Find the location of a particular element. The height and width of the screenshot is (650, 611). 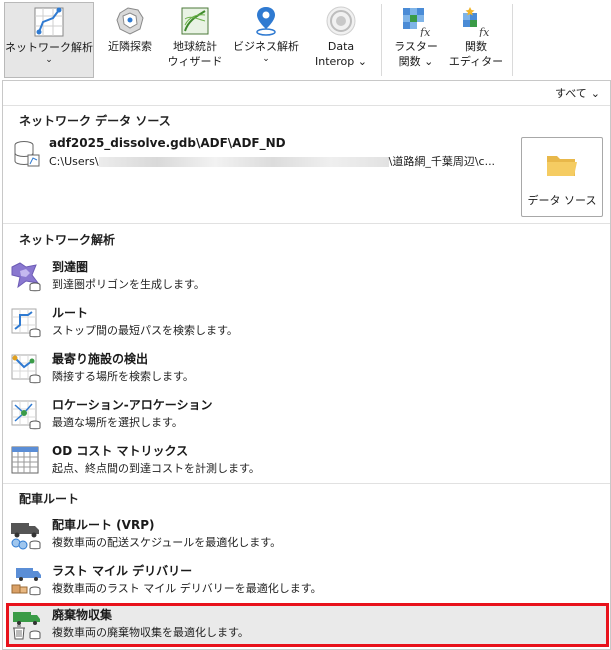

item-description: 複数車両の廃棄物収集を最適化します。 is located at coordinates (150, 632).